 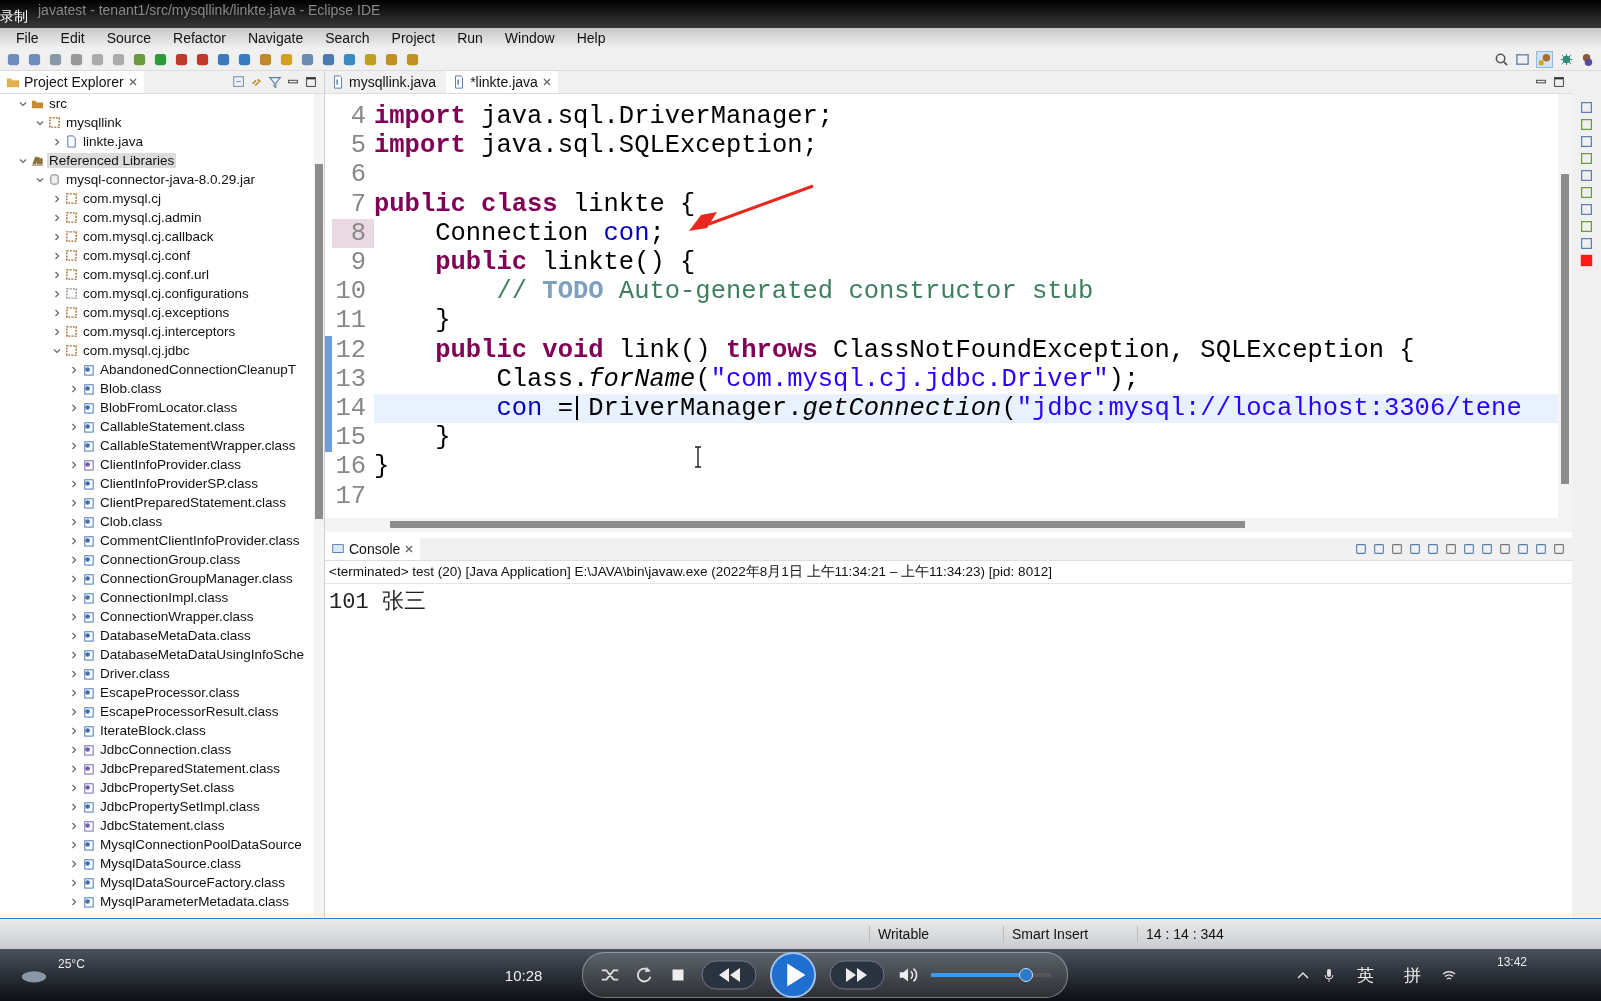 What do you see at coordinates (1412, 975) in the screenshot?
I see `input-method-indicator: 拼` at bounding box center [1412, 975].